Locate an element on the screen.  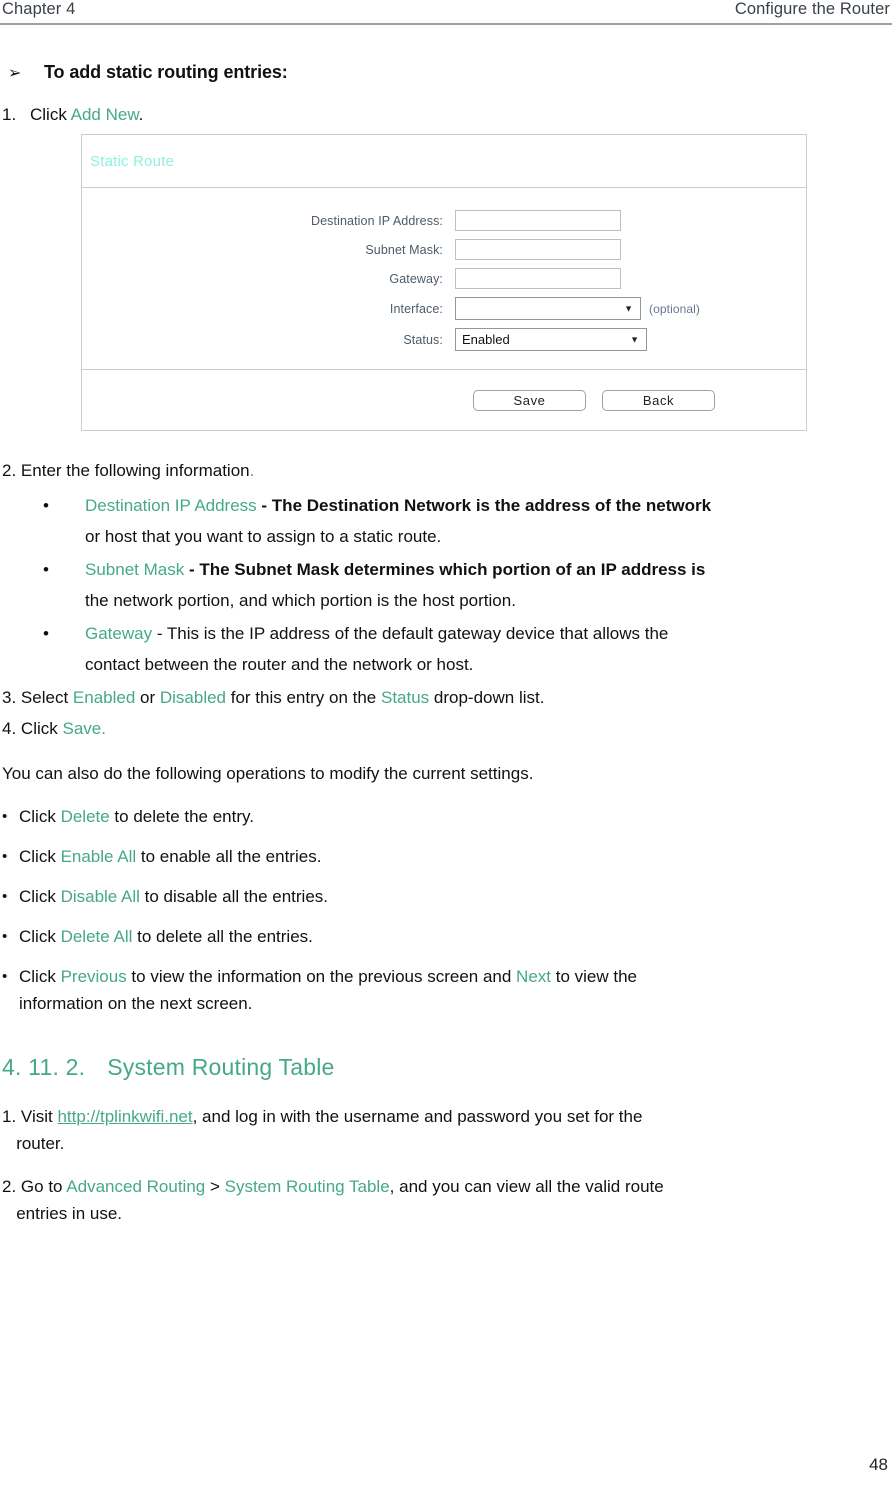
form-row-interface: Interface: ▼ (optional) is located at coordinates (444, 308).